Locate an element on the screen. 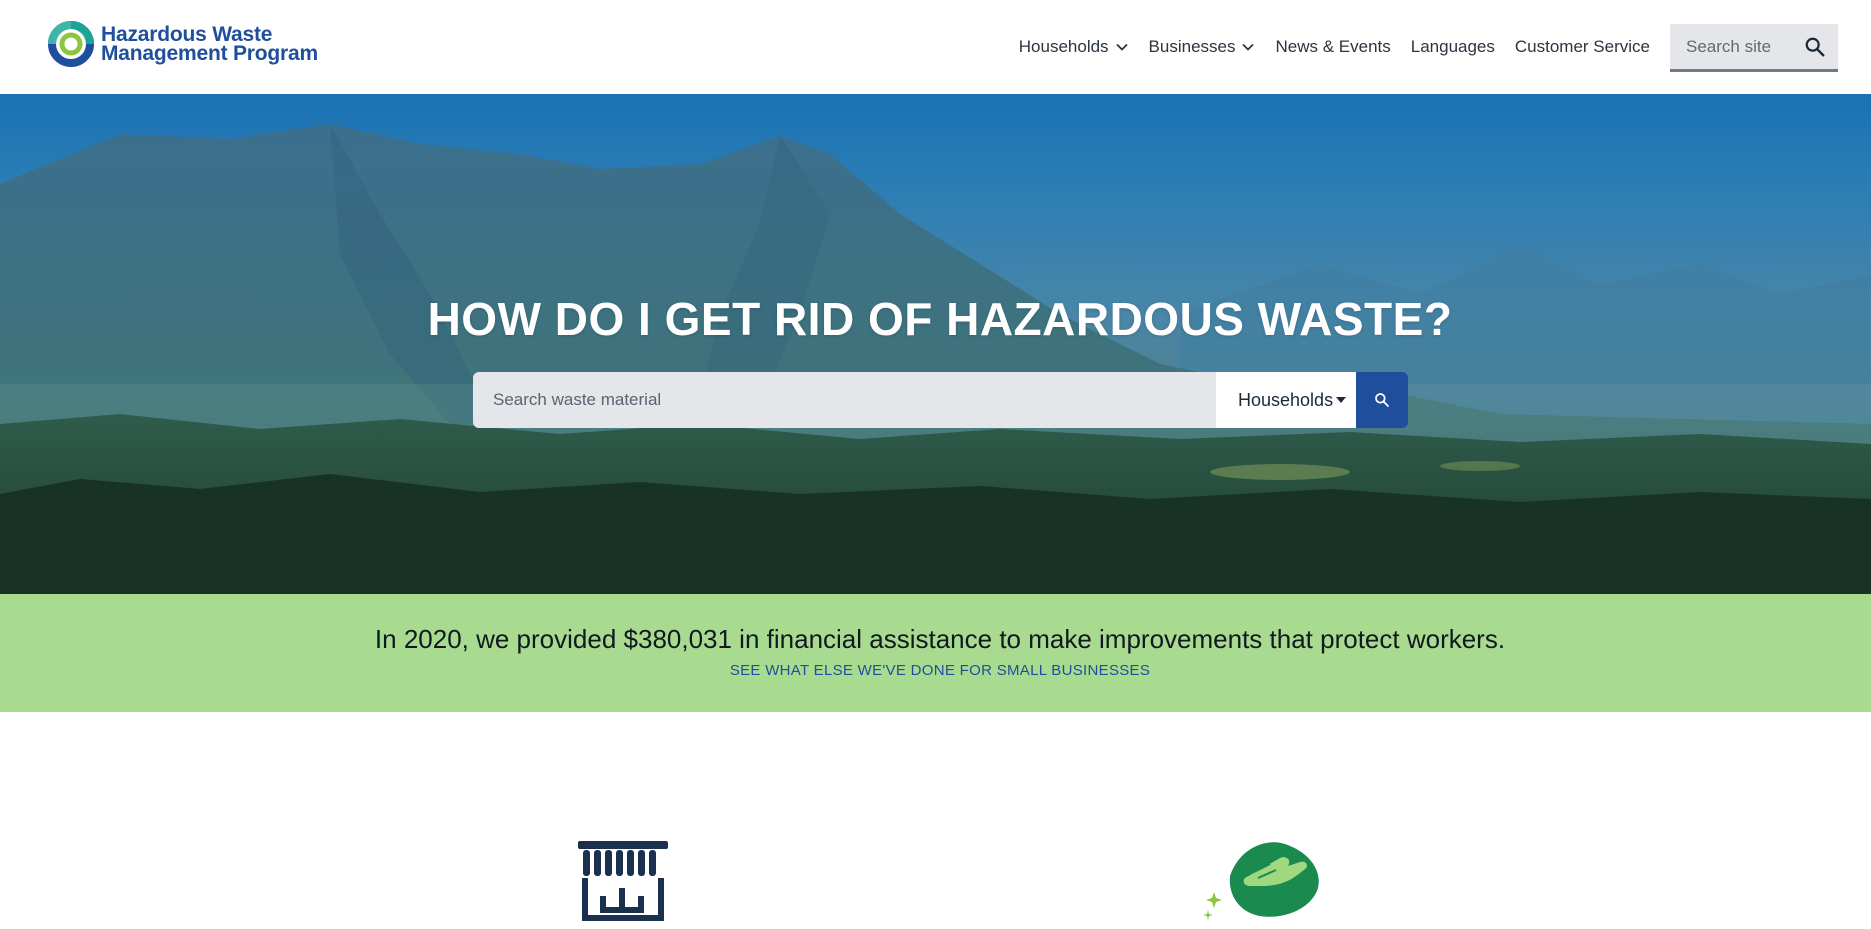 The height and width of the screenshot is (929, 1871). nav-languages-label: Languages is located at coordinates (1452, 46).